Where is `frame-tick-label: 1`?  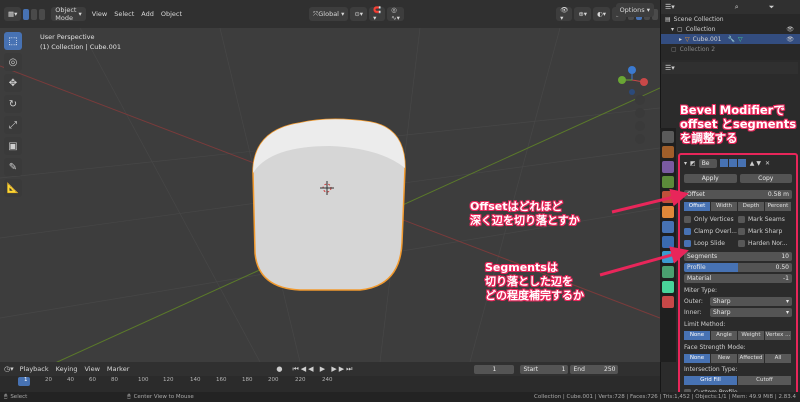 frame-tick-label: 1 is located at coordinates (26, 380).